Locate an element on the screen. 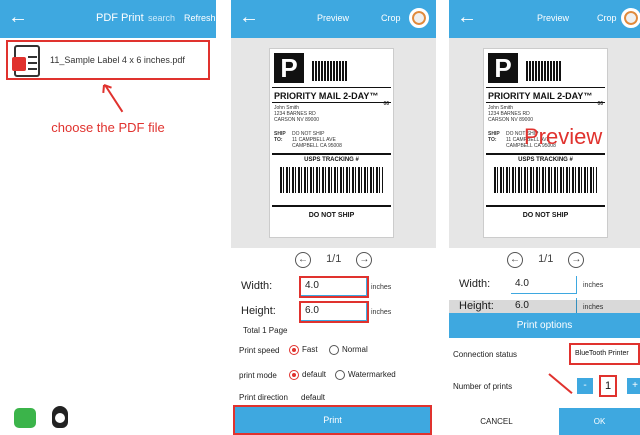  print-direction-value: default is located at coordinates (313, 397).